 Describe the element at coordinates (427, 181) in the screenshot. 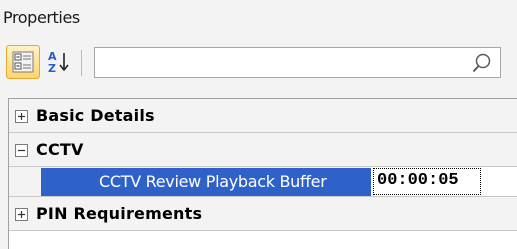

I see `property-value-field: 00:00:05` at that location.